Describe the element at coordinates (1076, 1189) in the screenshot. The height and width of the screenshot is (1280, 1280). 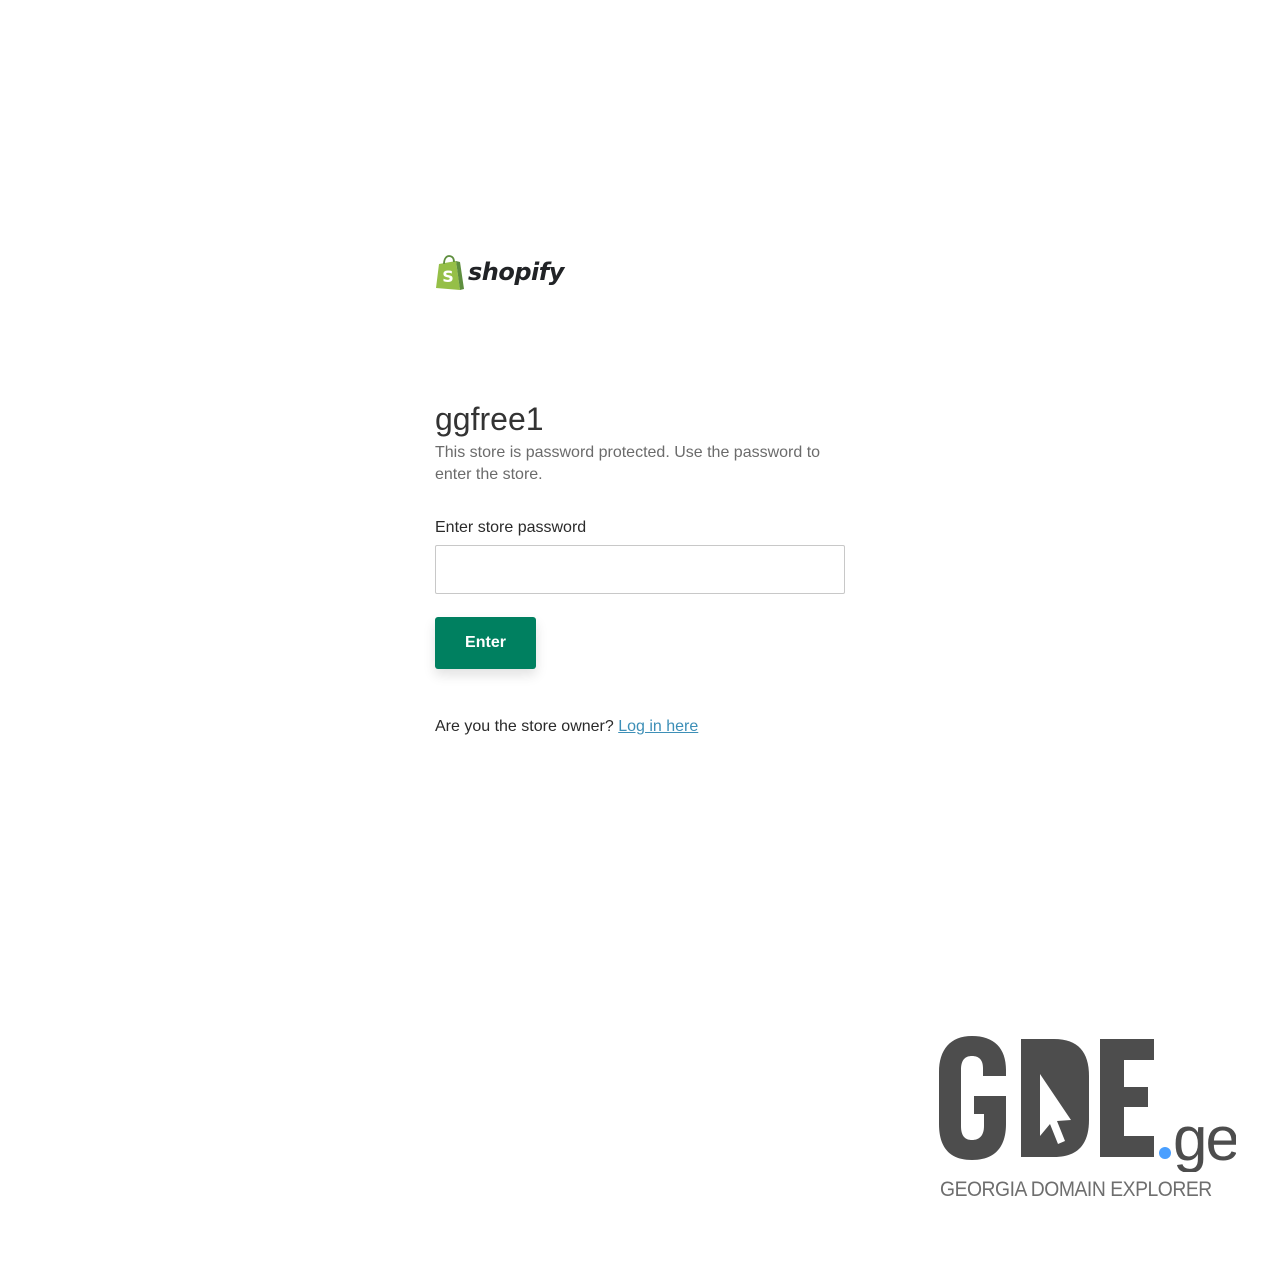
I see `gde-caption: GEORGIA DOMAIN EXPLORER` at that location.